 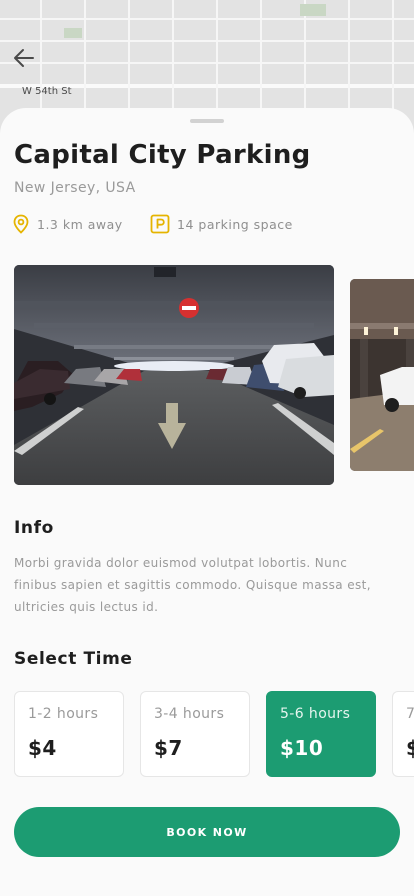 What do you see at coordinates (195, 734) in the screenshot?
I see `time-option-3-4-hours: 3-4 hours $7` at bounding box center [195, 734].